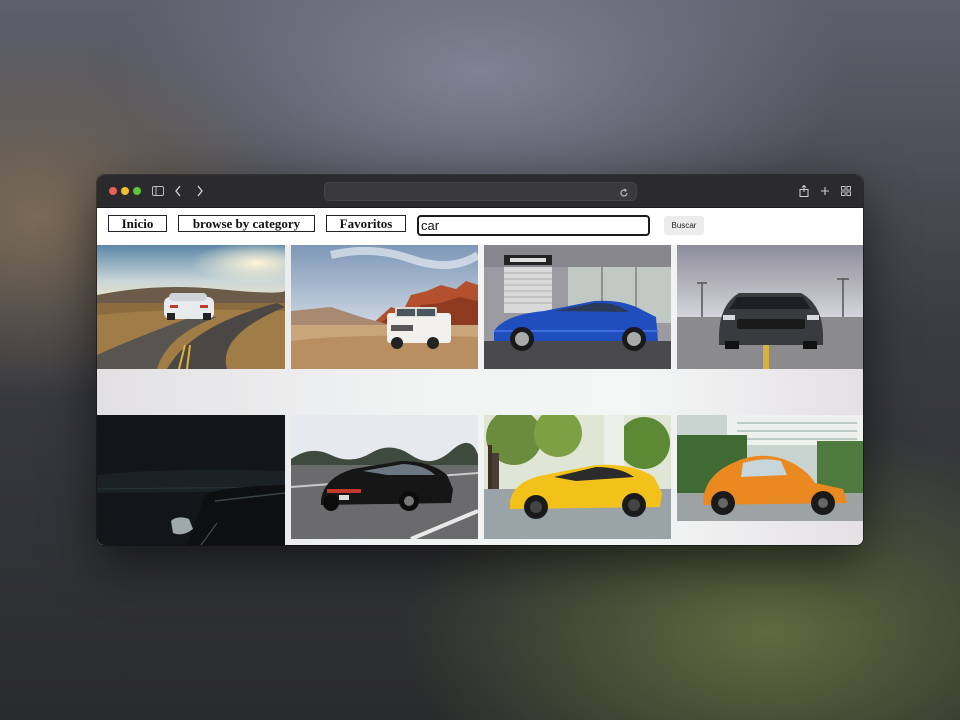 The height and width of the screenshot is (720, 960). What do you see at coordinates (625, 191) in the screenshot?
I see `reload-icon` at bounding box center [625, 191].